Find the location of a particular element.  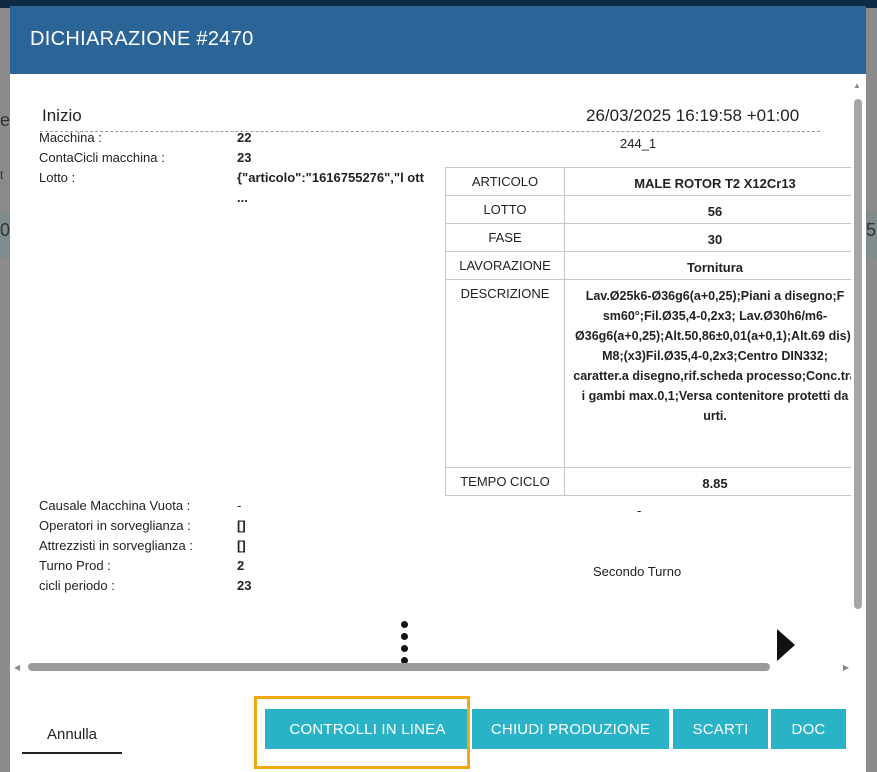

macchina-label: Macchina : is located at coordinates (70, 137).